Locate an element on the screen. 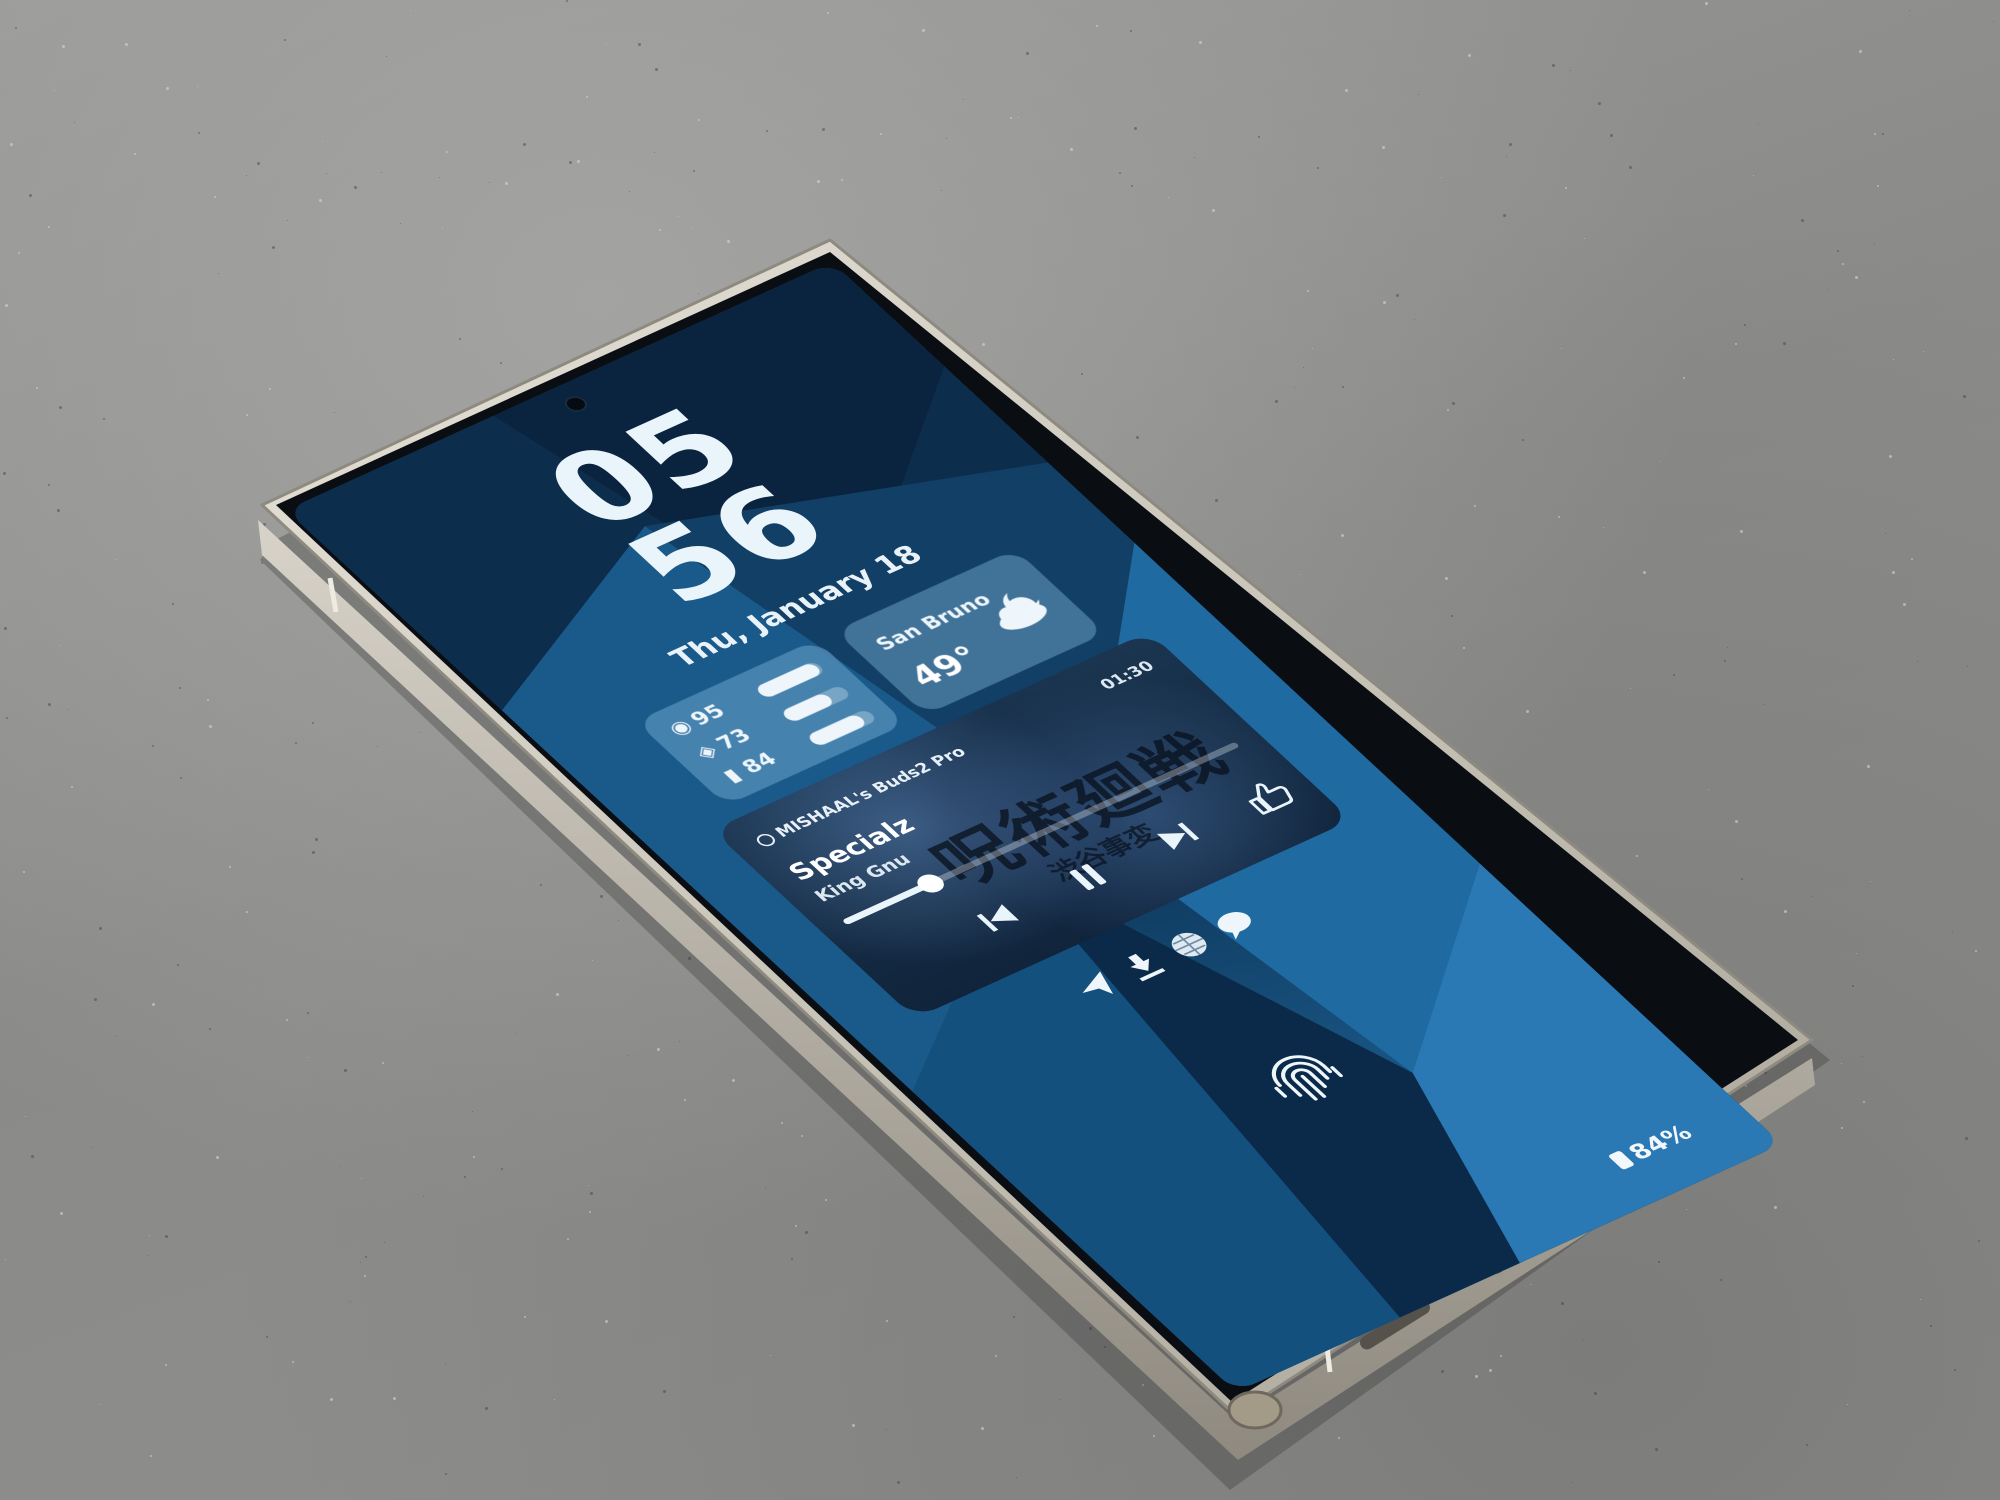  weather-temperature: 49° is located at coordinates (945, 666).